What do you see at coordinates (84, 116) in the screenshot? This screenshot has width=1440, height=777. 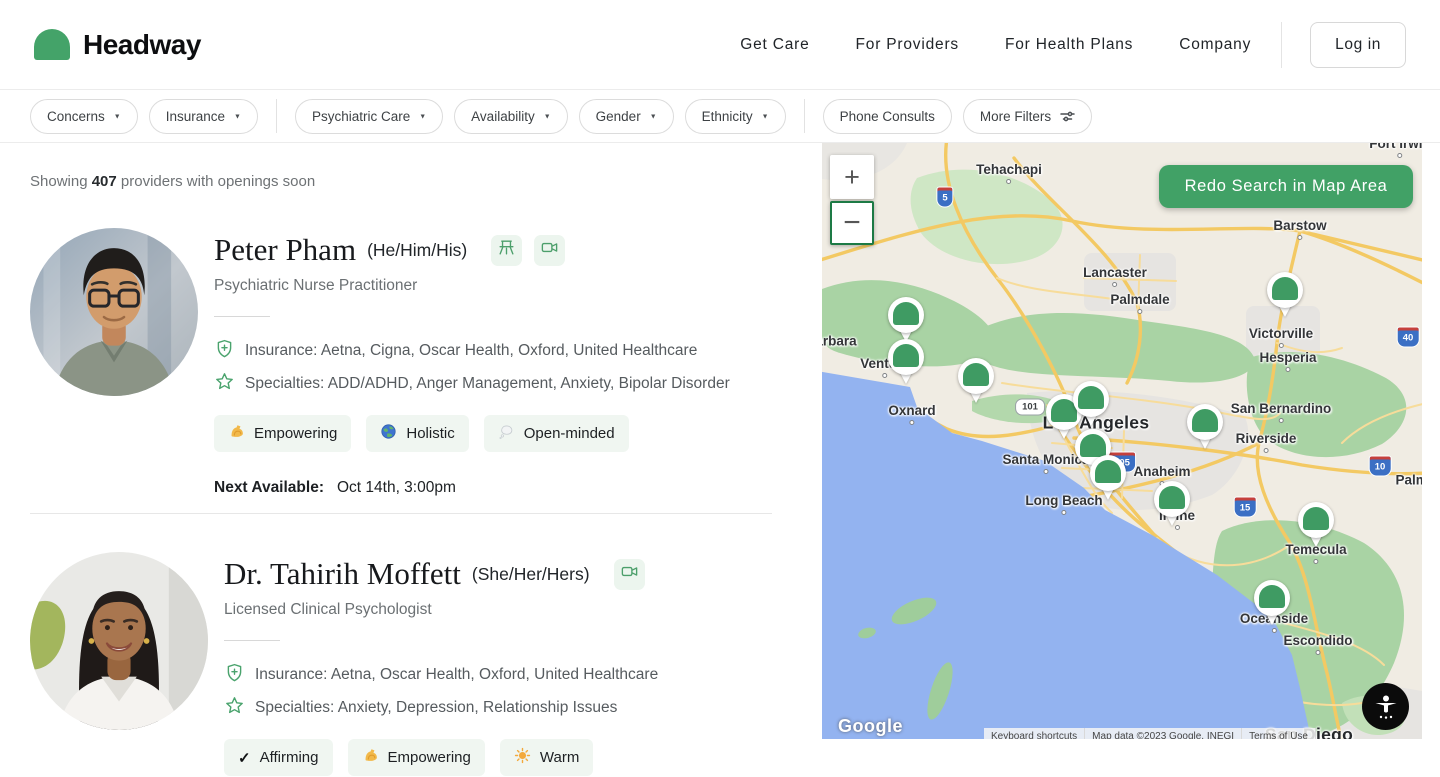 I see `filter-pill-concerns: Concerns ▼` at bounding box center [84, 116].